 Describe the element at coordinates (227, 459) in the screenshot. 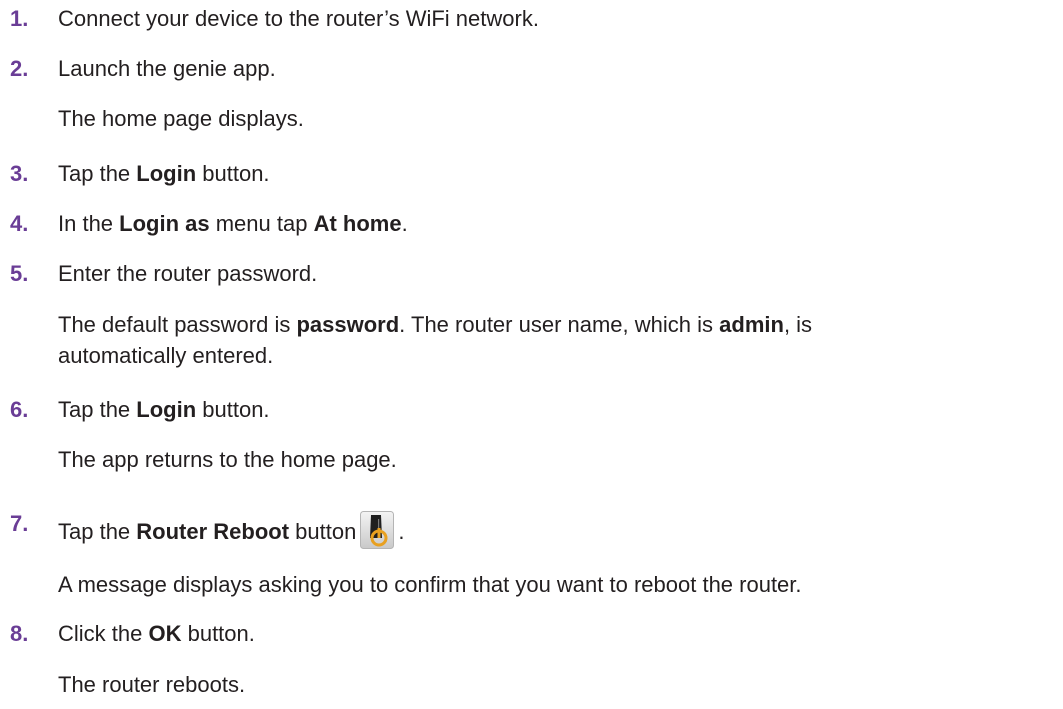

I see `step-6-note: The app returns to the home page.` at that location.